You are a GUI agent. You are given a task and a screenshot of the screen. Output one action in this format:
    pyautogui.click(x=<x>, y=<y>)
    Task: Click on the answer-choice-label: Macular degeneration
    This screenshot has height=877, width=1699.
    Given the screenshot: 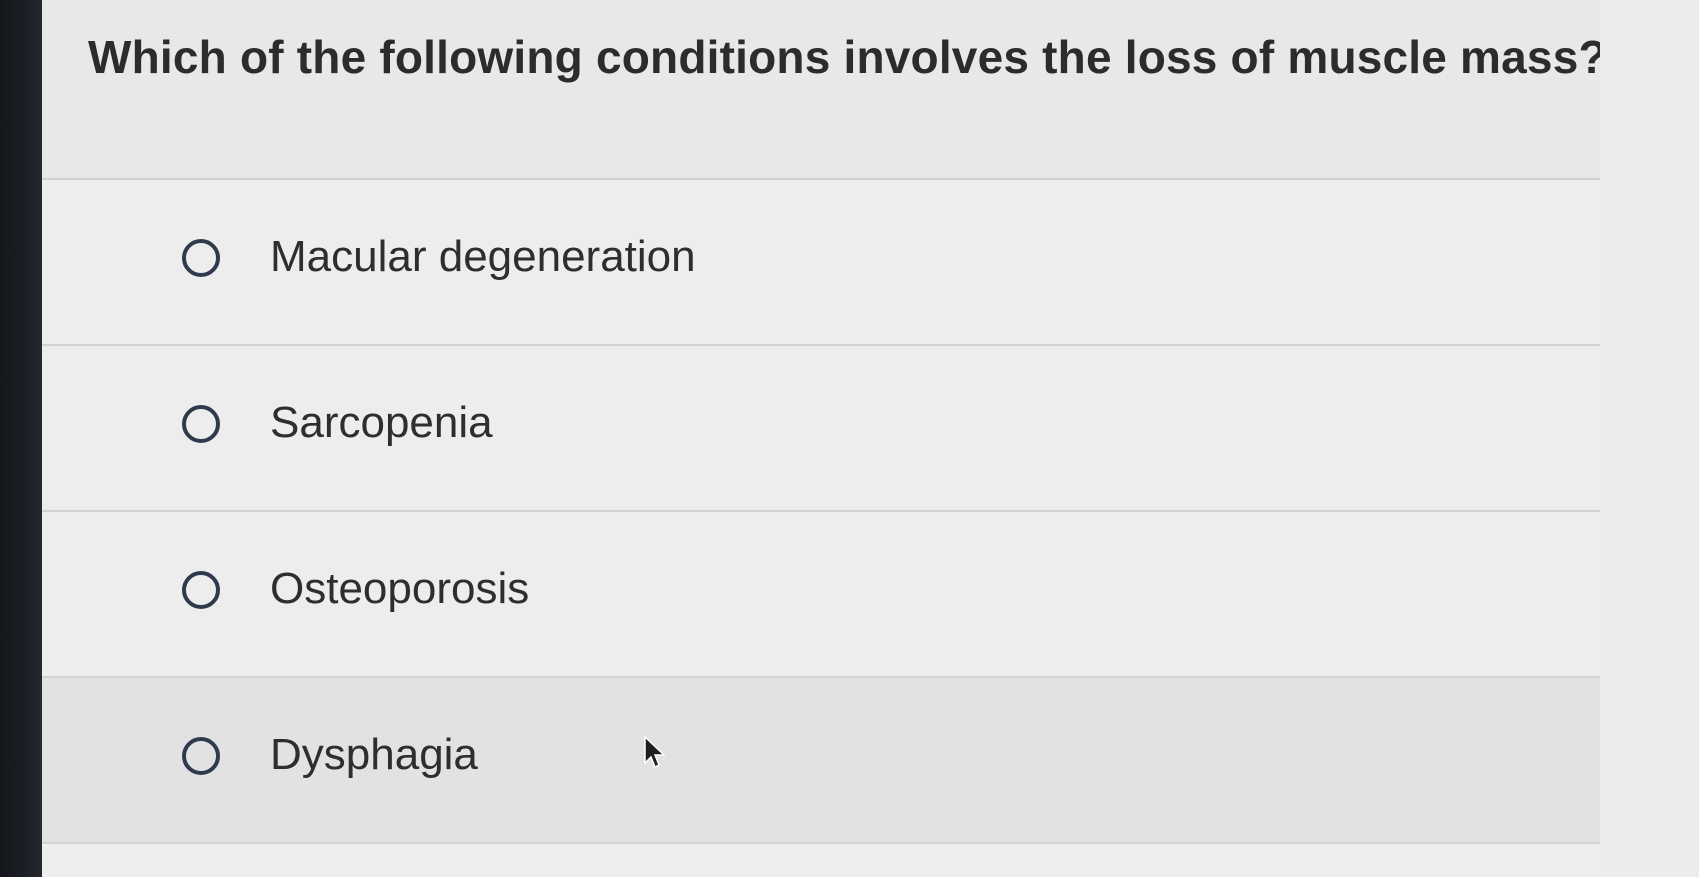 What is the action you would take?
    pyautogui.click(x=483, y=256)
    